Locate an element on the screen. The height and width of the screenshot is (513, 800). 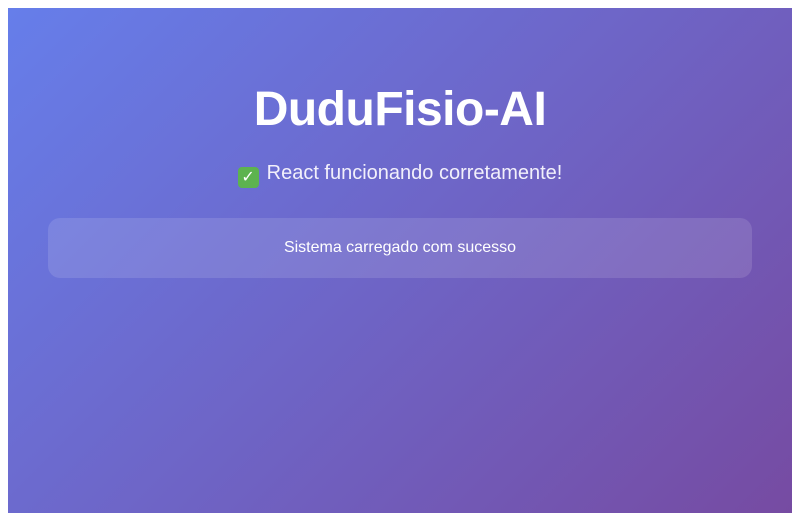
page-title: DuduFisio-AI is located at coordinates (400, 109).